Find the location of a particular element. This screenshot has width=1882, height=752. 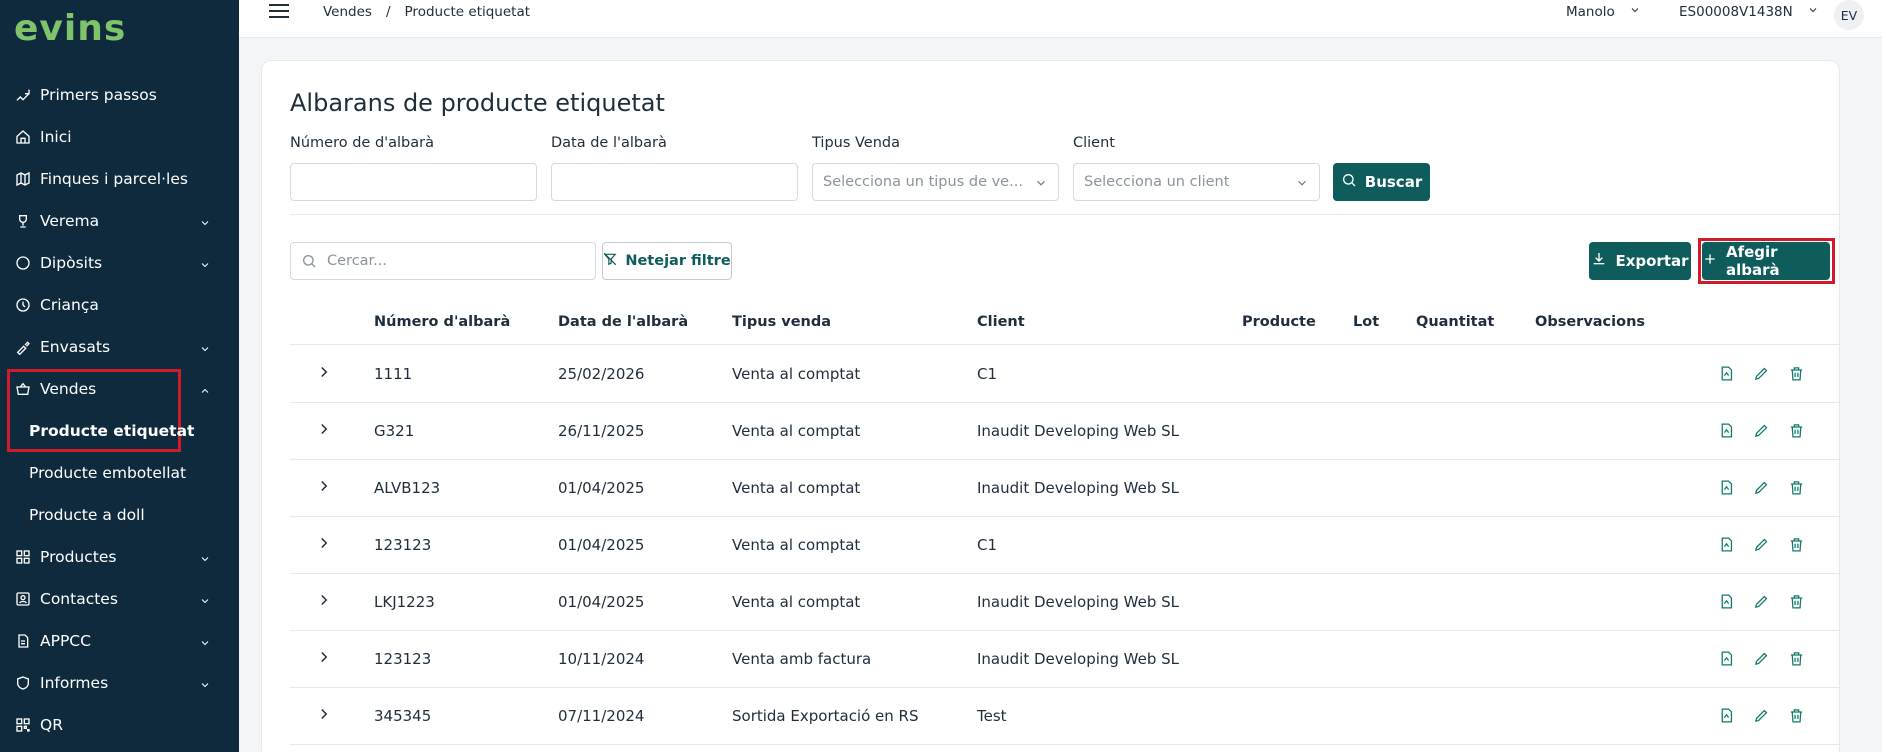

client-label: Client is located at coordinates (1094, 143).